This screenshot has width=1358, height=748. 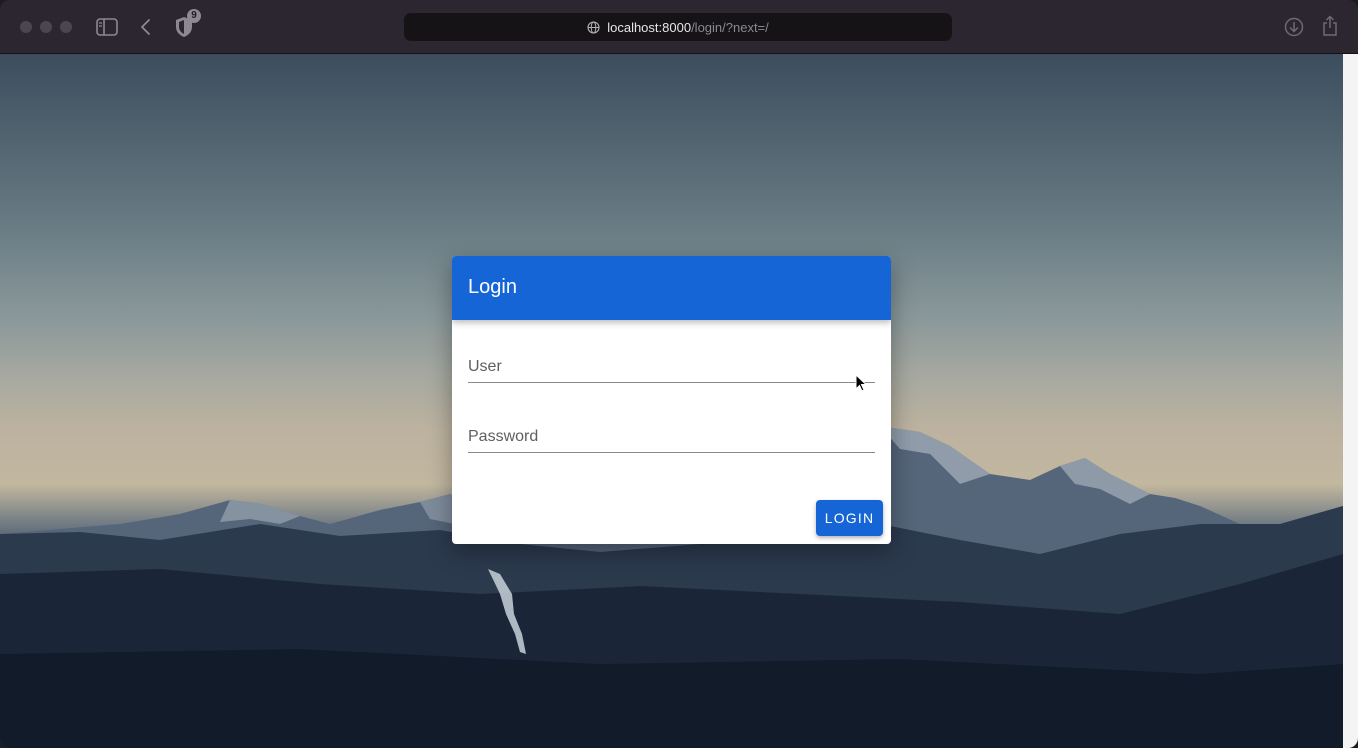 What do you see at coordinates (66, 27) in the screenshot?
I see `zoom-window-button` at bounding box center [66, 27].